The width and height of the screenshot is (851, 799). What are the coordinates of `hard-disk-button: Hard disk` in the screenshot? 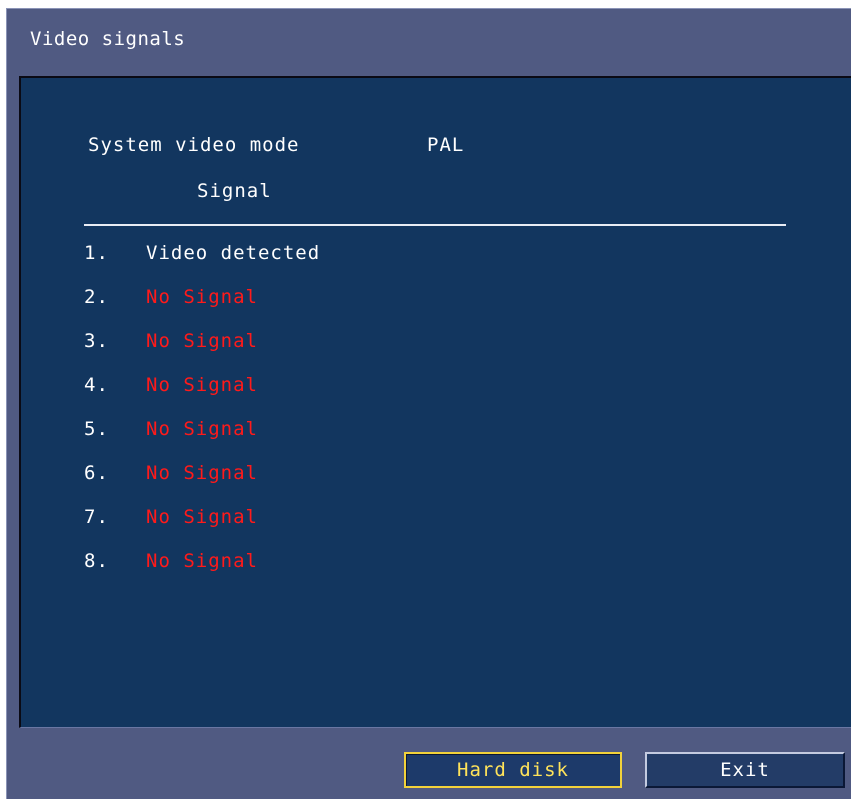 It's located at (513, 770).